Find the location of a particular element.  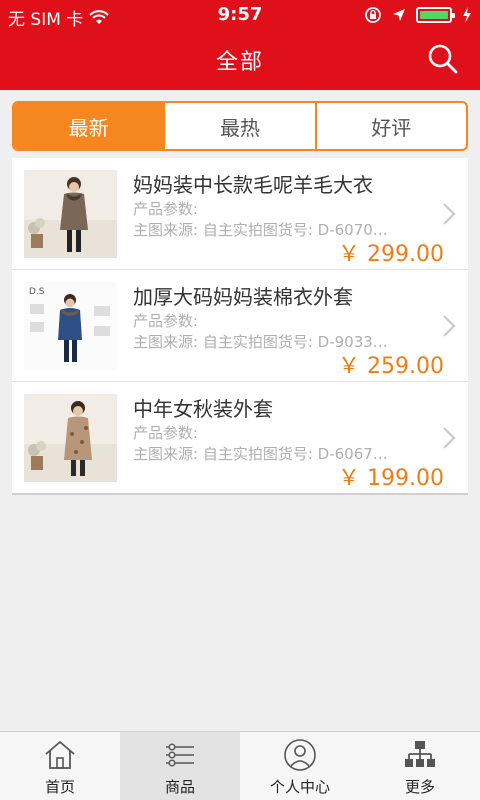

tab-bar: 首页 商品 个人中心 更多 is located at coordinates (240, 765).